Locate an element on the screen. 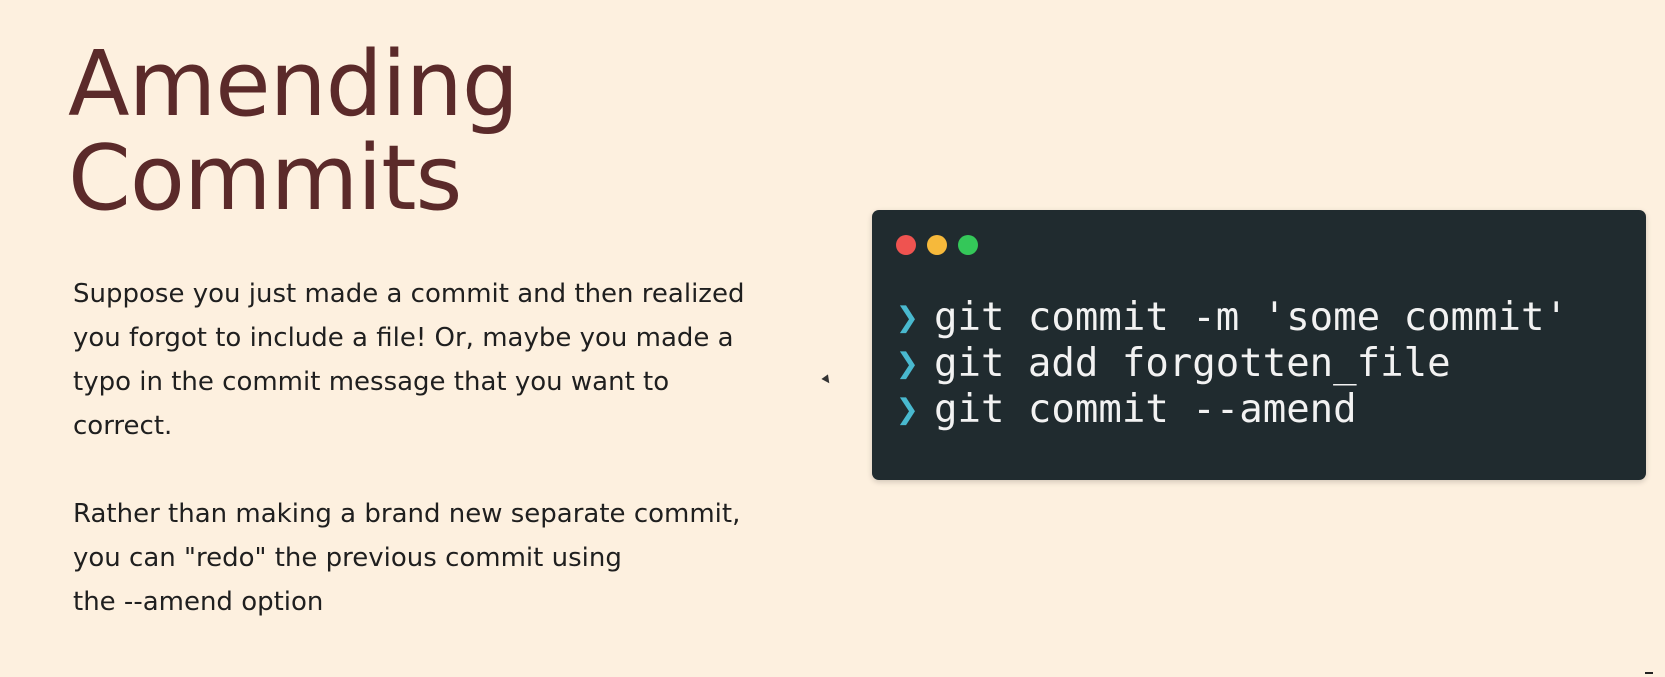 The height and width of the screenshot is (677, 1665). paragraph-2-line-2: you can "redo" the previous commit using is located at coordinates (347, 558).